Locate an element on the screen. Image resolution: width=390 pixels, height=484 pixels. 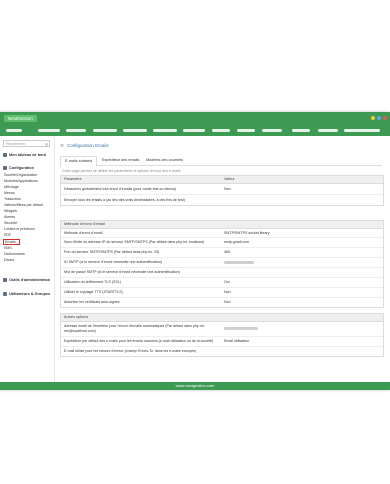
page-title: ⚙ Configuration Emails is located at coordinates (84, 145).